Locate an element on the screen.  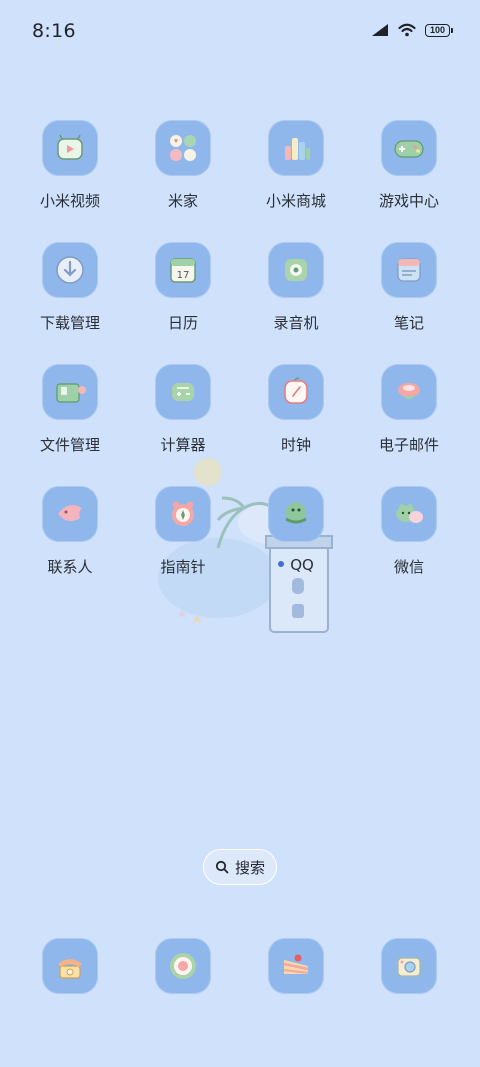
game-center-icon is located at coordinates (409, 148).